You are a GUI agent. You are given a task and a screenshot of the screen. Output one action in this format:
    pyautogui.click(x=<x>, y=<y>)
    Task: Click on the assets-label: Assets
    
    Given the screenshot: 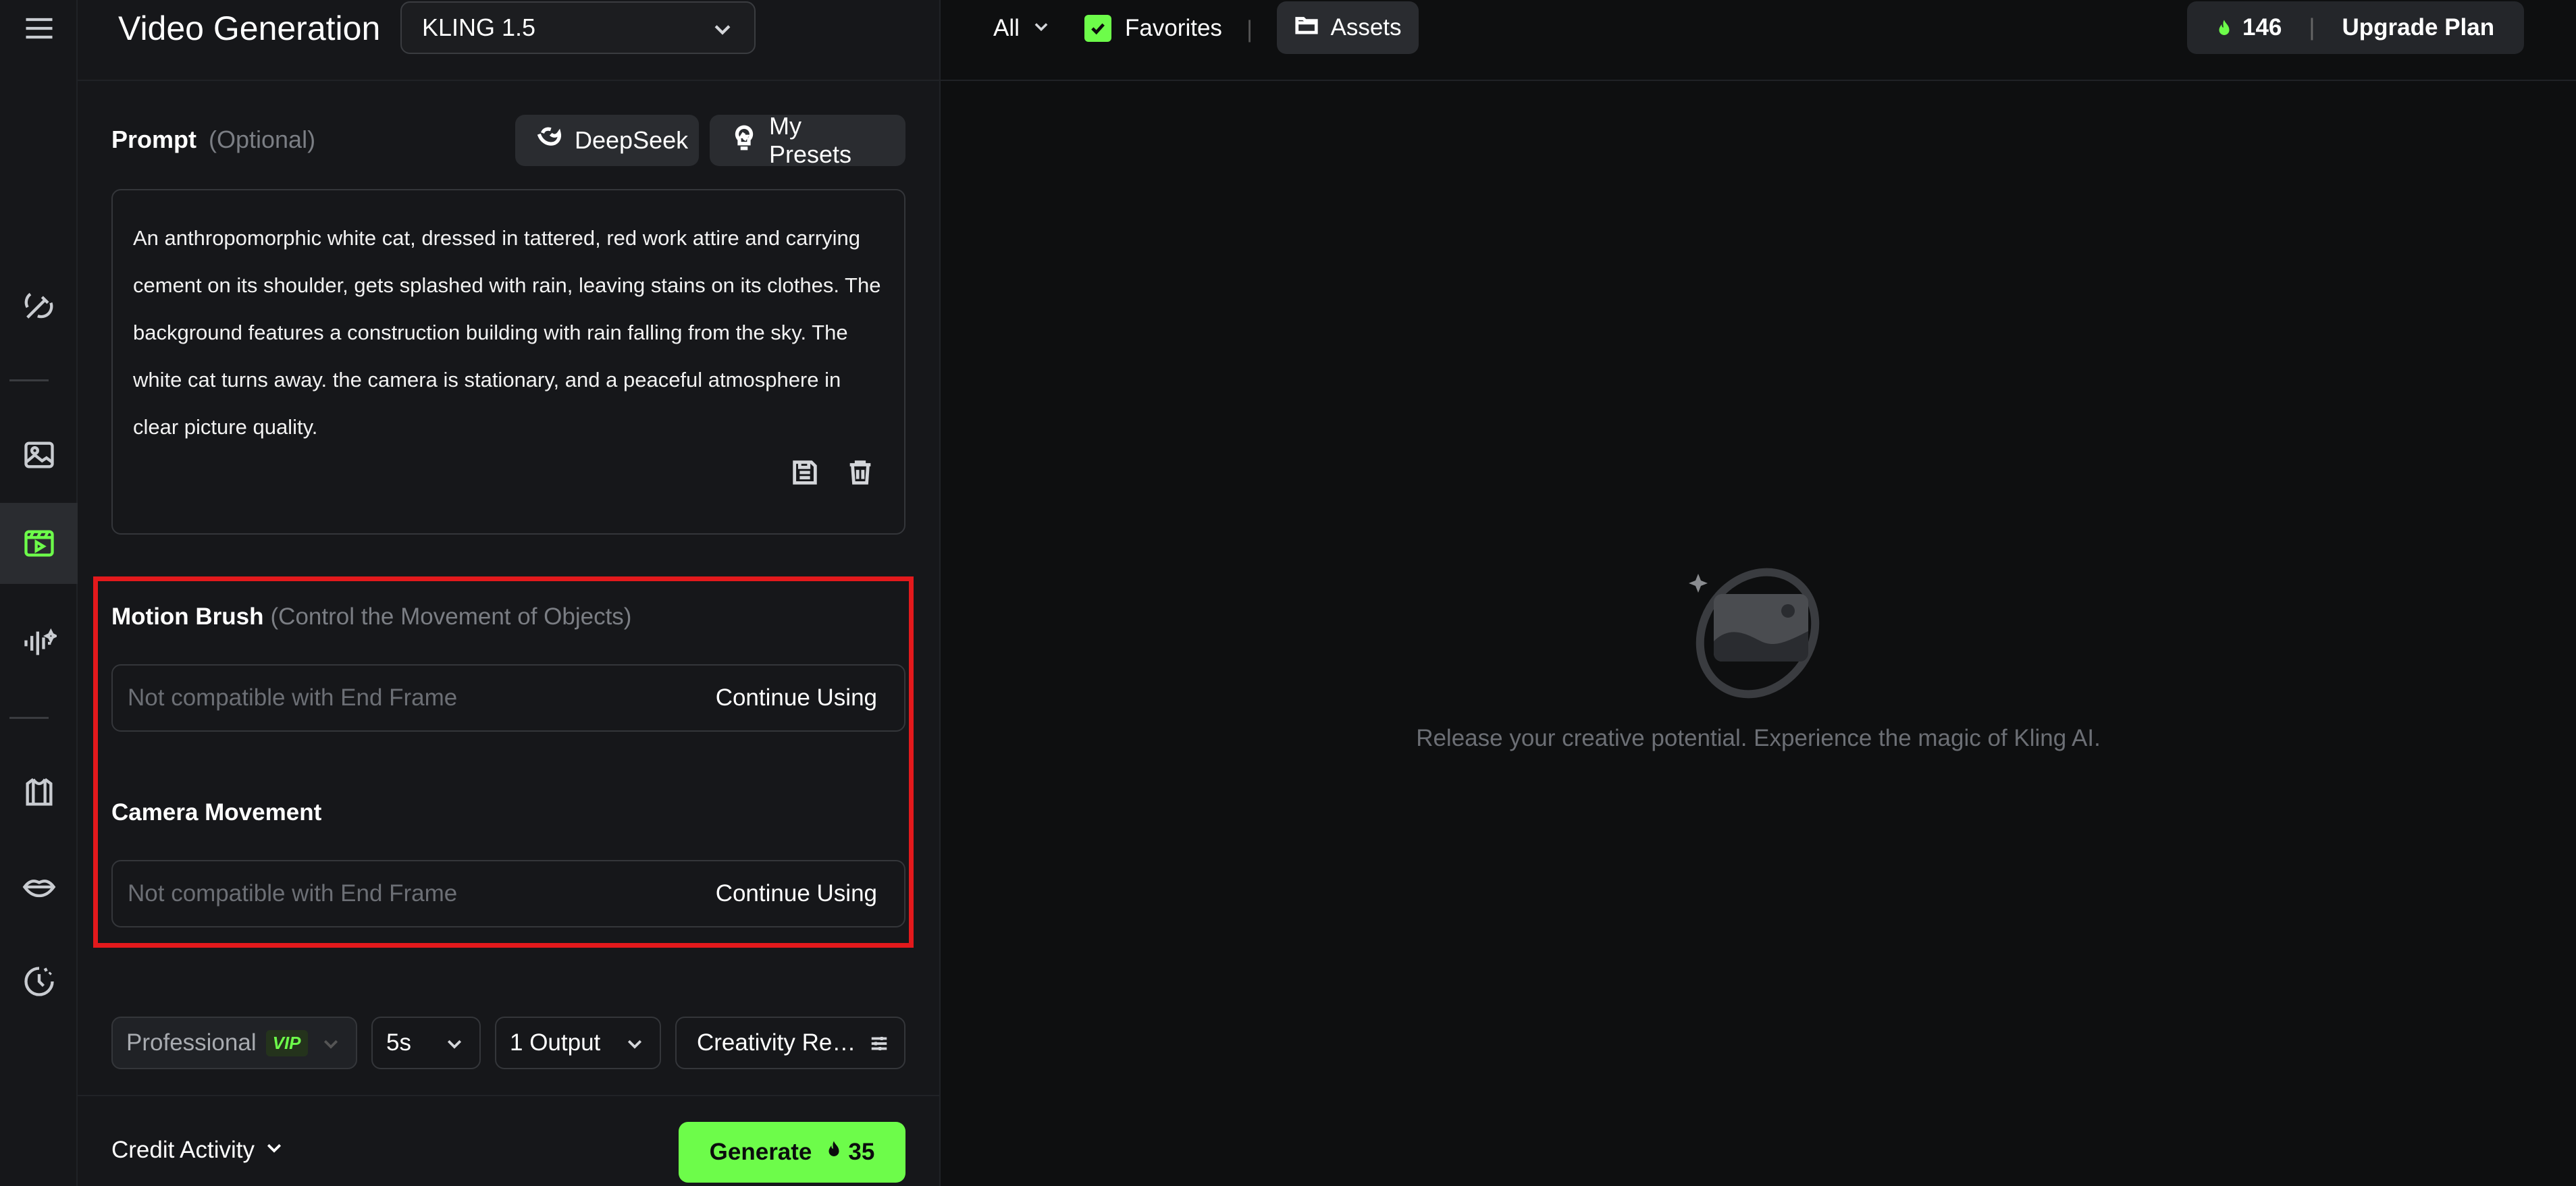 What is the action you would take?
    pyautogui.click(x=1366, y=27)
    